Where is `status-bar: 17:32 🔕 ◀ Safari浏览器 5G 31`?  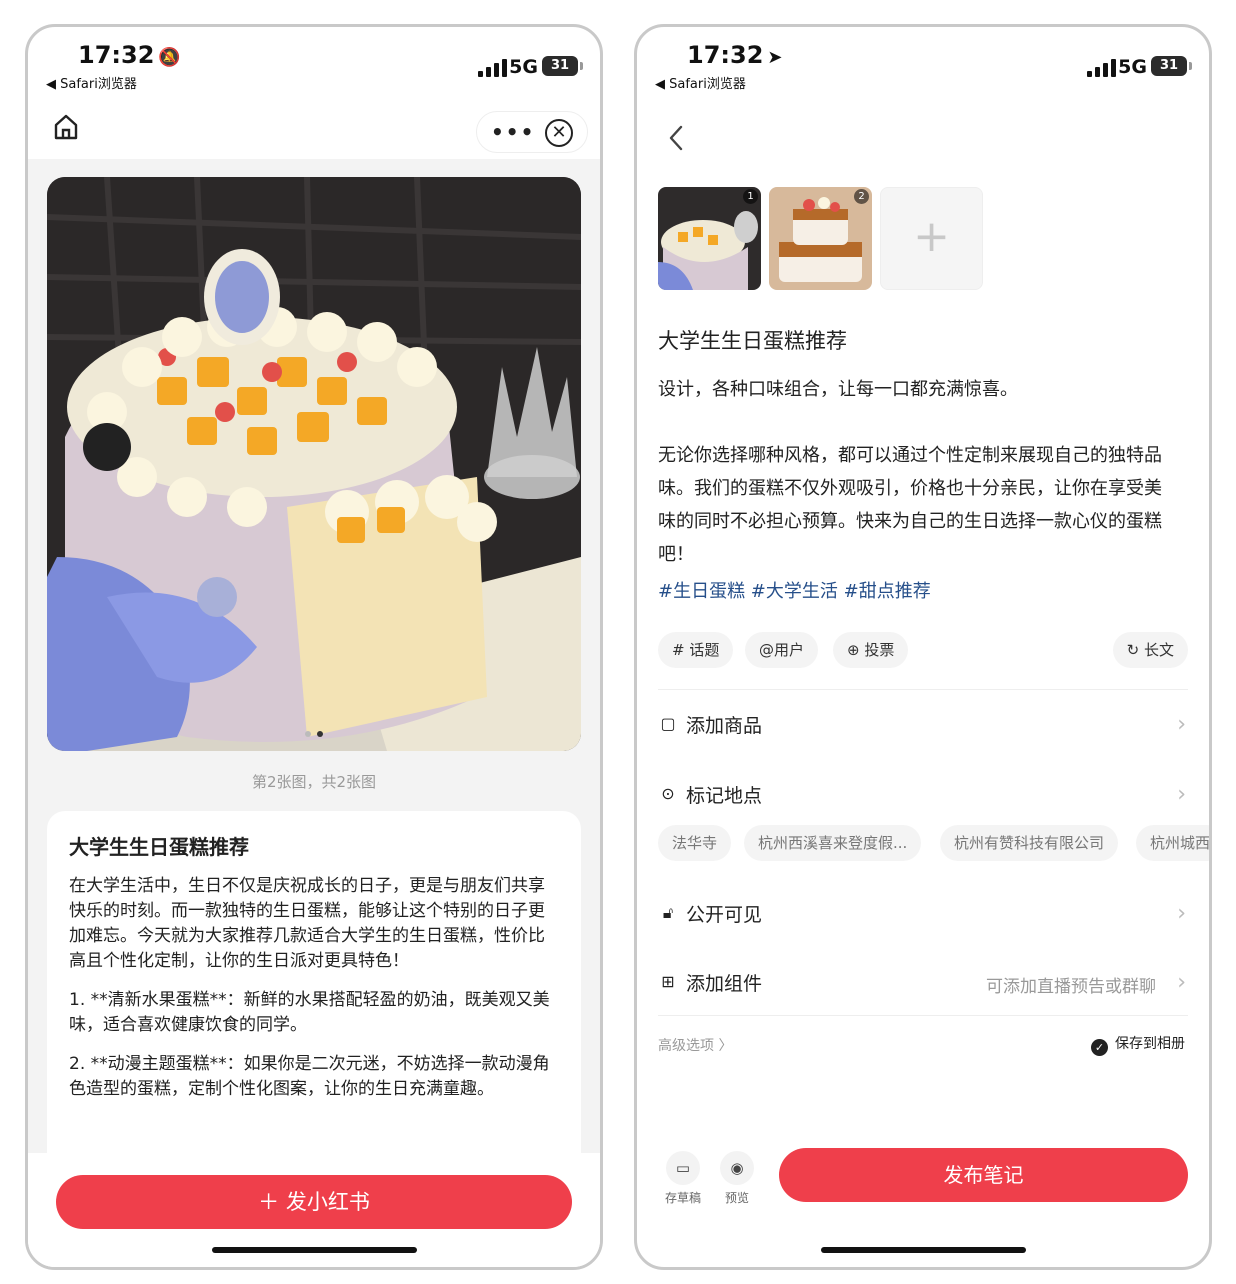
status-bar: 17:32 🔕 ◀ Safari浏览器 5G 31 is located at coordinates (314, 62).